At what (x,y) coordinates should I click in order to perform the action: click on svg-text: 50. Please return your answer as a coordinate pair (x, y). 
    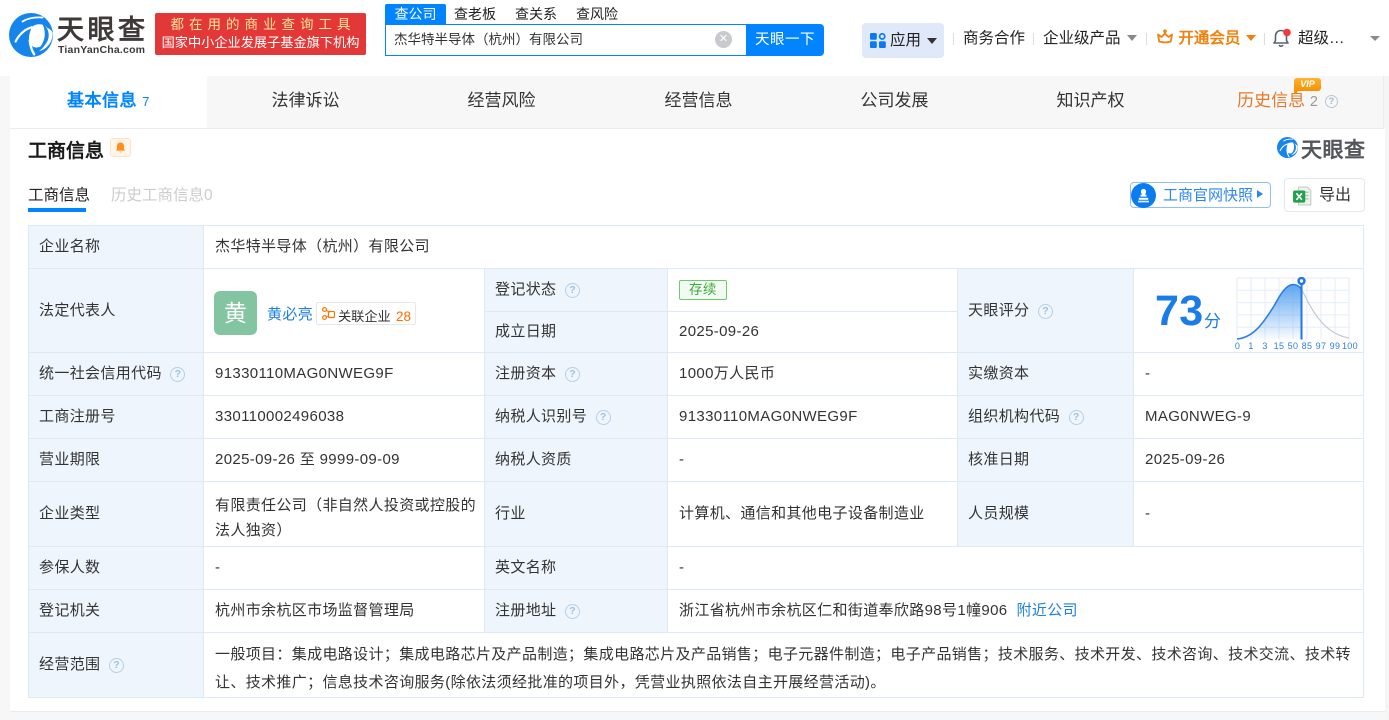
    Looking at the image, I should click on (1293, 346).